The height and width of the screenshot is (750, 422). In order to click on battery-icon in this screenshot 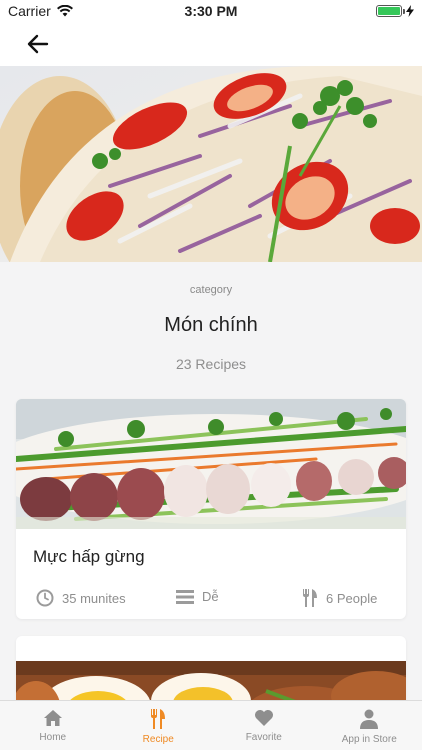, I will do `click(390, 11)`.